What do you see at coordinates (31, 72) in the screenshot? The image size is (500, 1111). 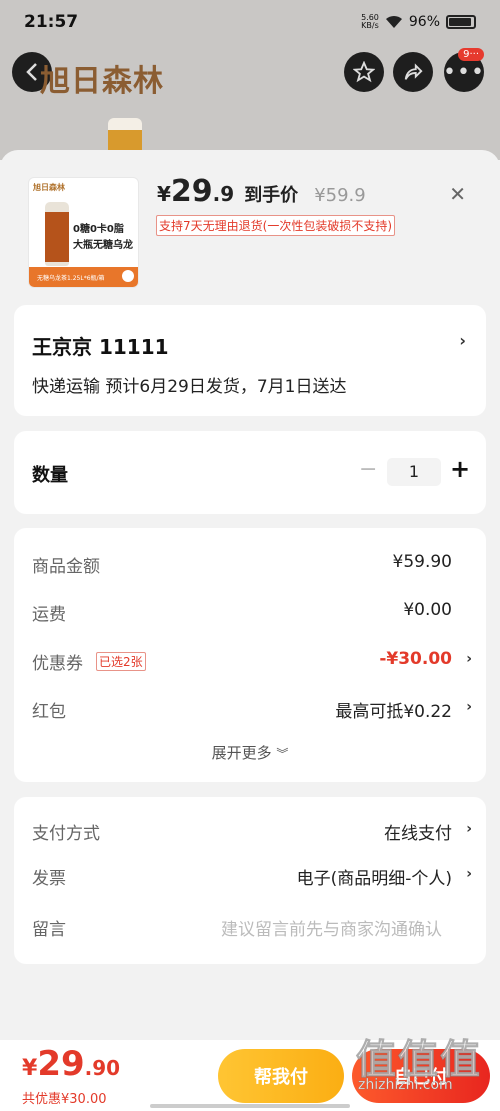 I see `chevron-left-icon` at bounding box center [31, 72].